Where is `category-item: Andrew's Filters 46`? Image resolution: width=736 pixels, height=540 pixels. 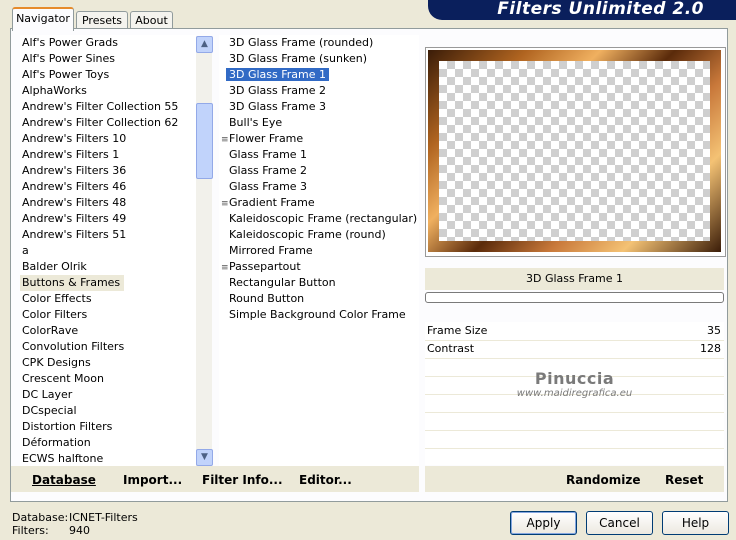
category-item: Andrew's Filters 46 is located at coordinates (108, 187).